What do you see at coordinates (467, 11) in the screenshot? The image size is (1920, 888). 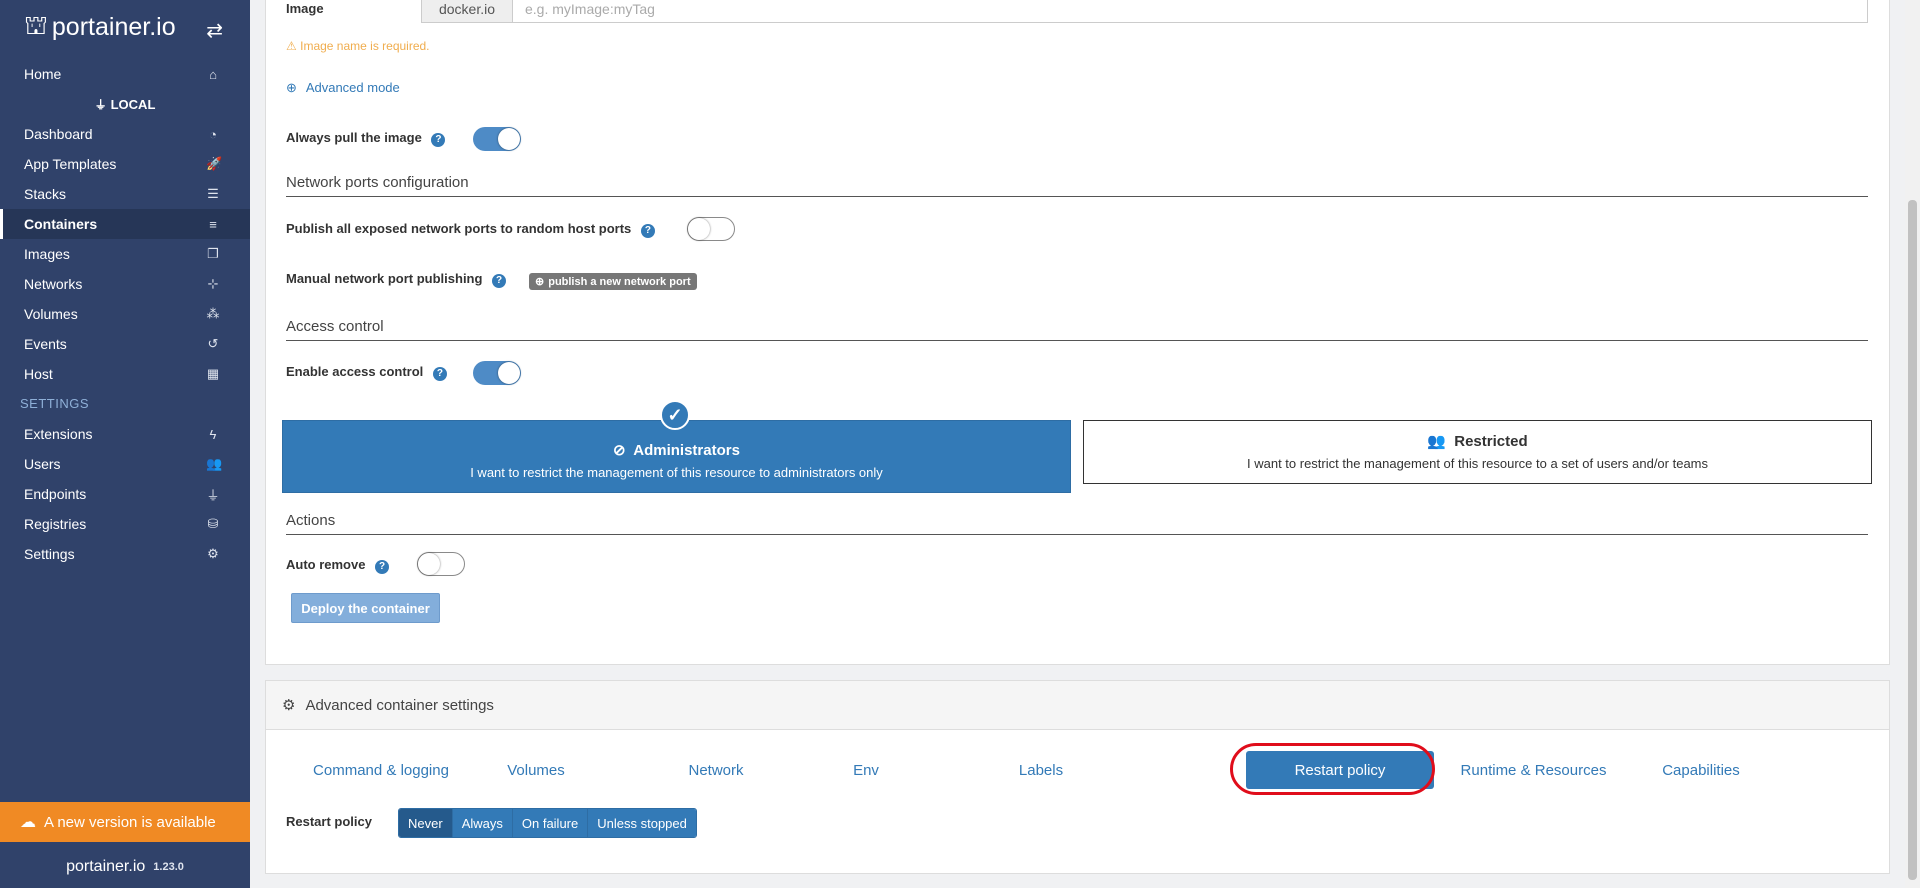 I see `registry-addon: docker.io` at bounding box center [467, 11].